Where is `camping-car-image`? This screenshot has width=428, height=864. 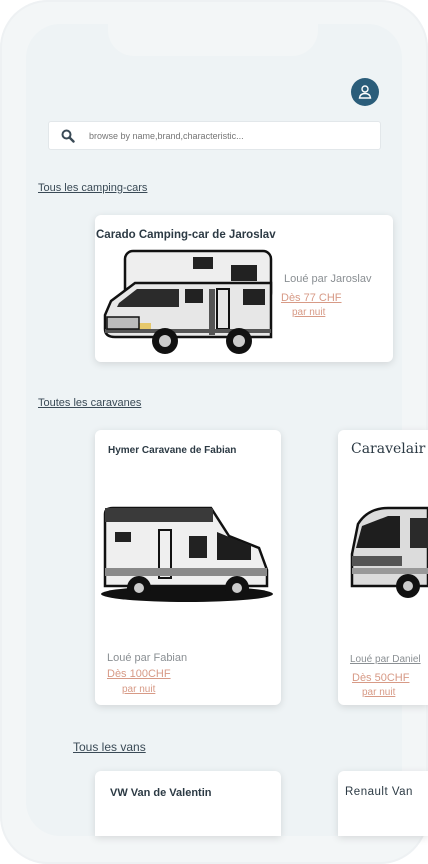 camping-car-image is located at coordinates (188, 301).